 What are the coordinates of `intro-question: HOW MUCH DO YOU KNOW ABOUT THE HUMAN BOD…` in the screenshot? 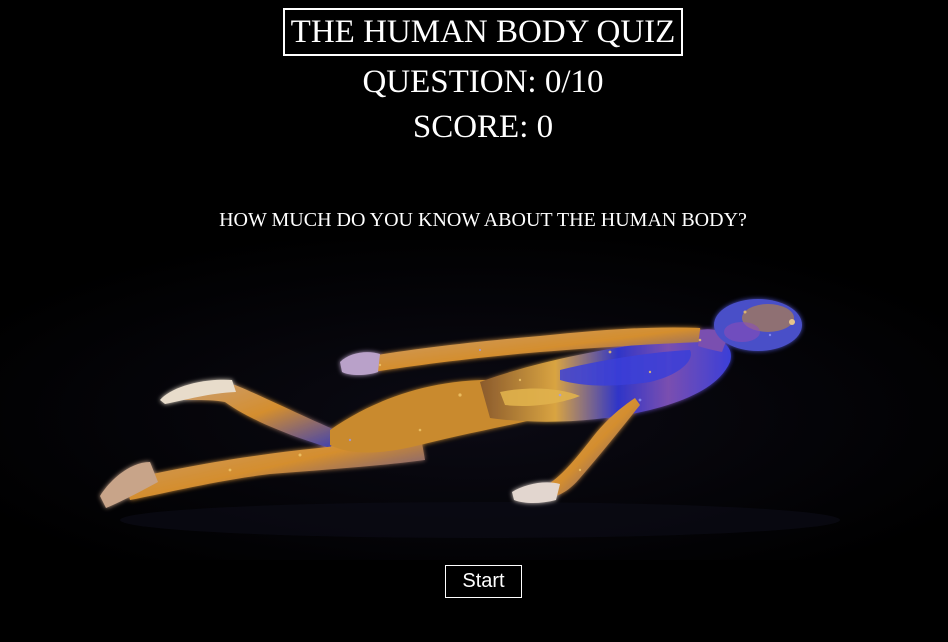 It's located at (483, 220).